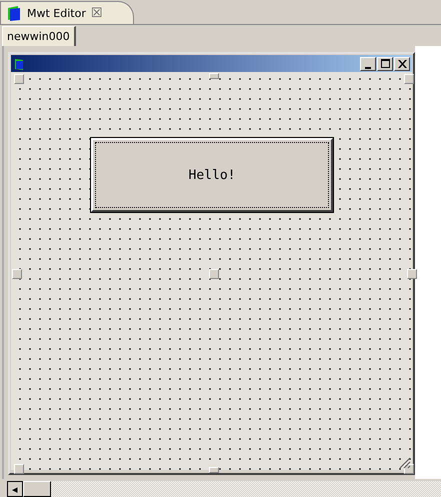 The image size is (441, 497). What do you see at coordinates (15, 489) in the screenshot?
I see `scroll-left-button: ◂` at bounding box center [15, 489].